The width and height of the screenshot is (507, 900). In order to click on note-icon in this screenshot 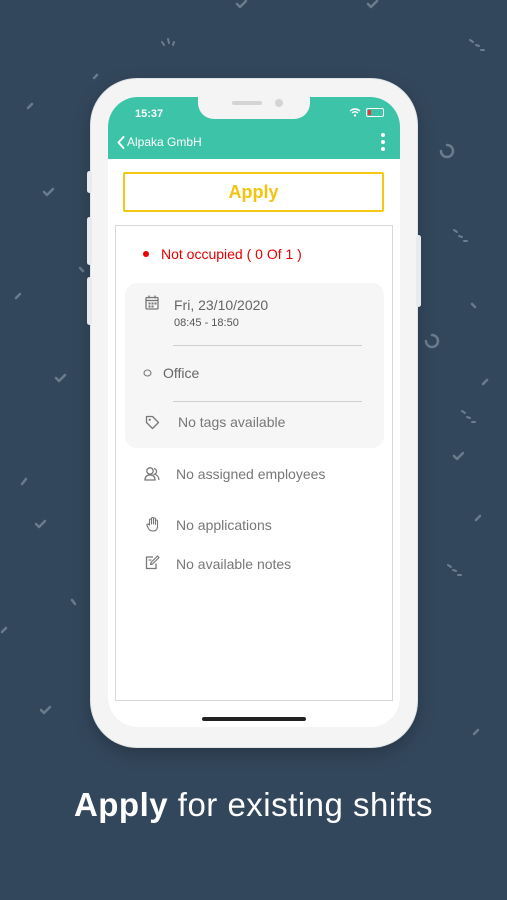, I will do `click(152, 562)`.